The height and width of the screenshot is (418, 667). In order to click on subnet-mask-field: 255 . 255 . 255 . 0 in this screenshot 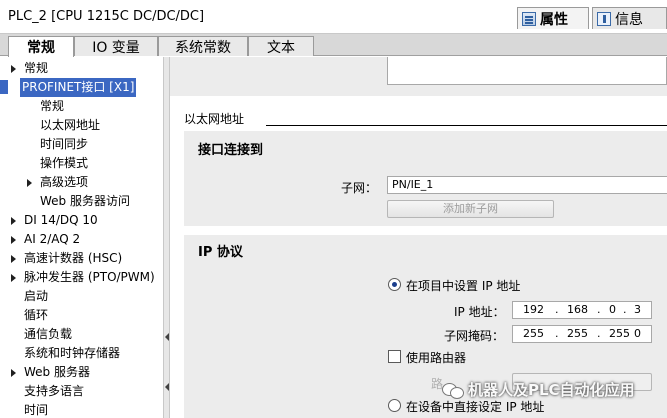, I will do `click(582, 334)`.